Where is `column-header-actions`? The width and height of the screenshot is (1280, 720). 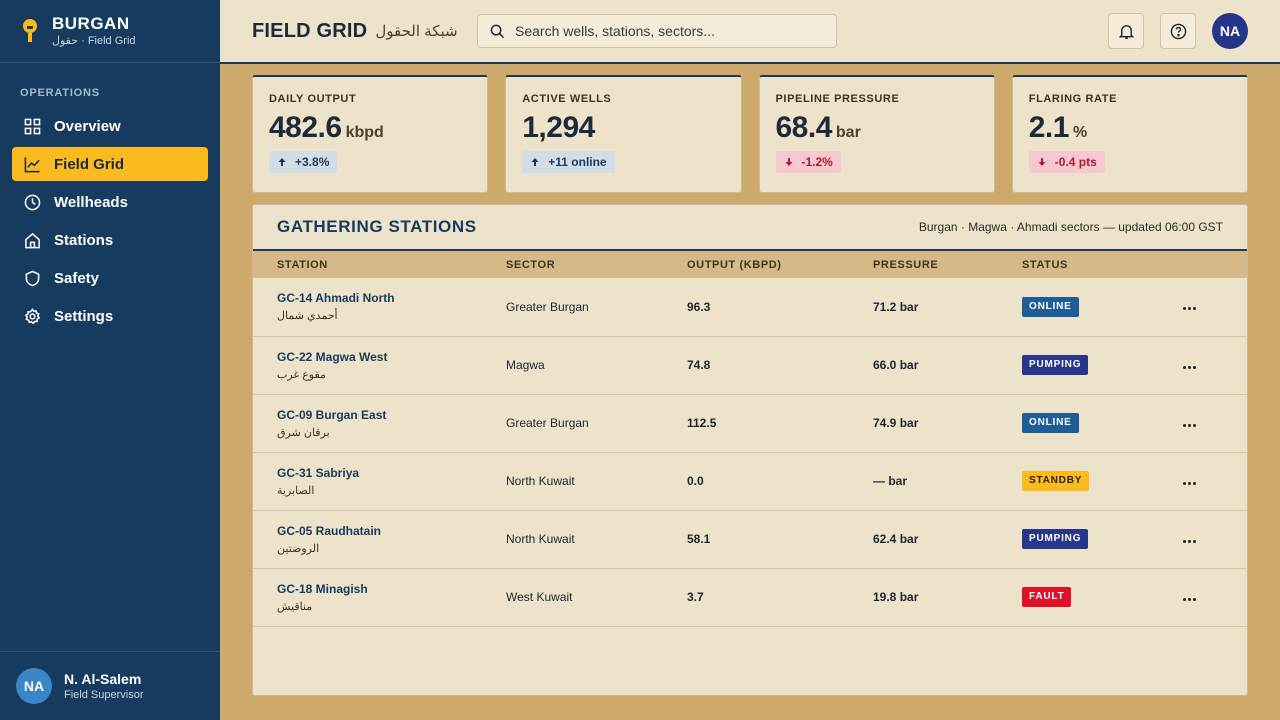 column-header-actions is located at coordinates (1213, 264).